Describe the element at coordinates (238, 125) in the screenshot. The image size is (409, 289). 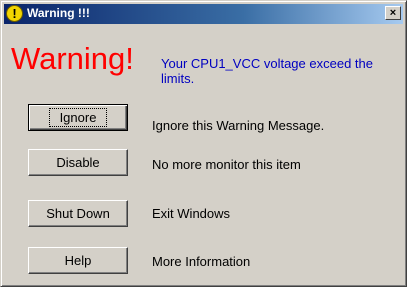
I see `ignore-description: Ignore this Warning Message.` at that location.